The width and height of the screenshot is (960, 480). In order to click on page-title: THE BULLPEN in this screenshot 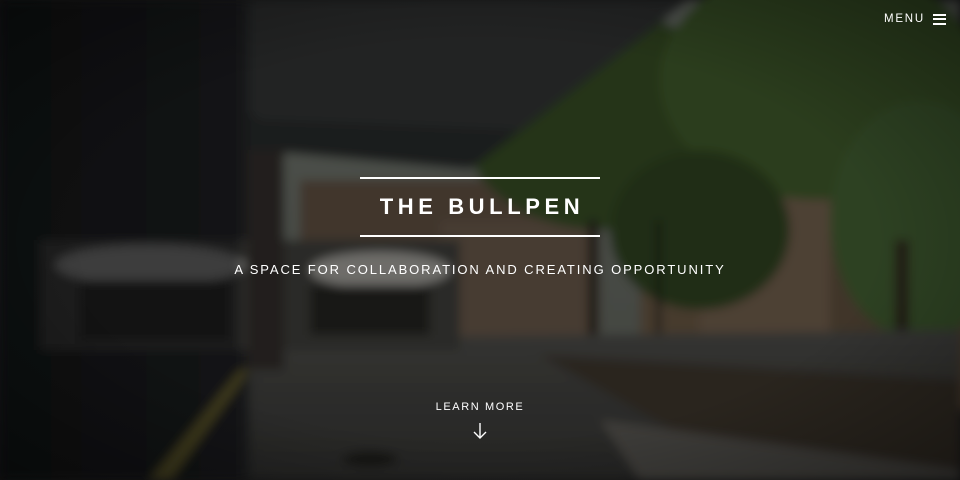, I will do `click(482, 206)`.